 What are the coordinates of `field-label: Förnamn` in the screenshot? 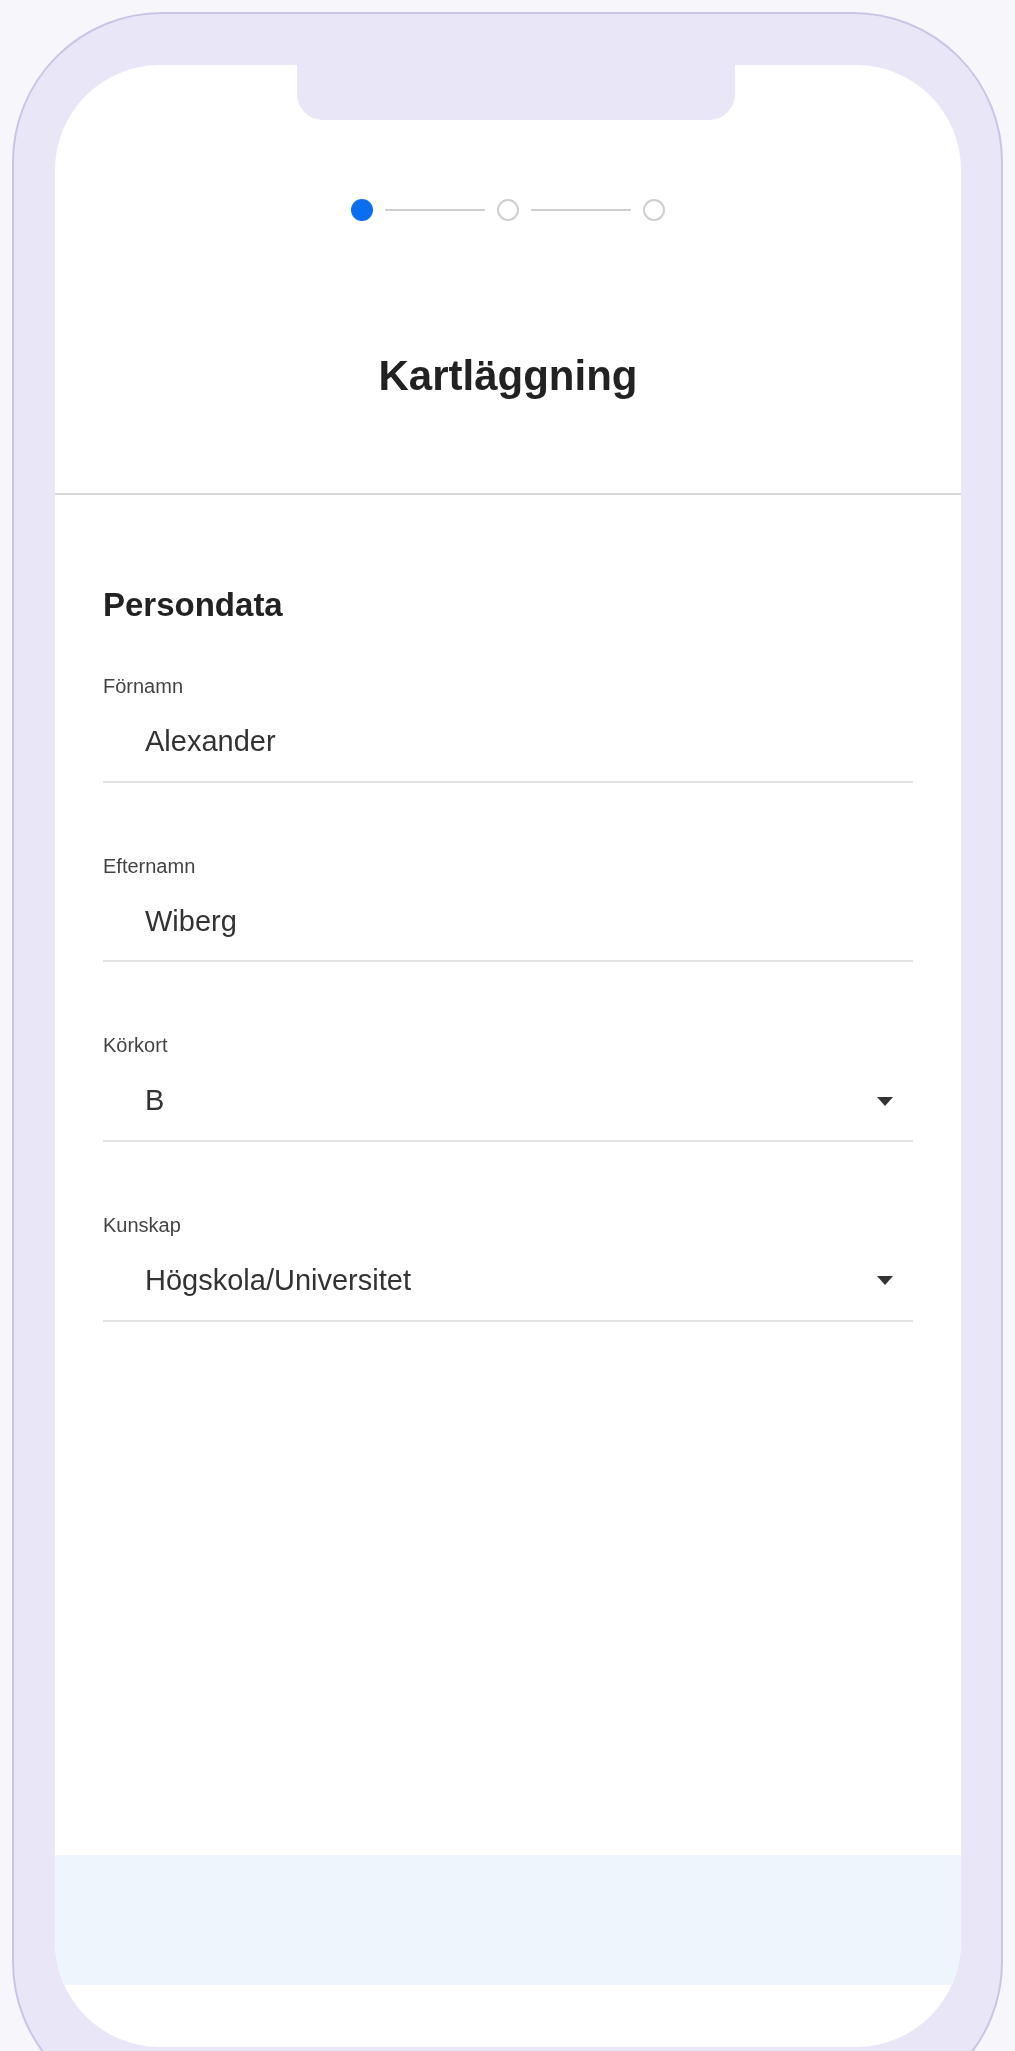 It's located at (144, 686).